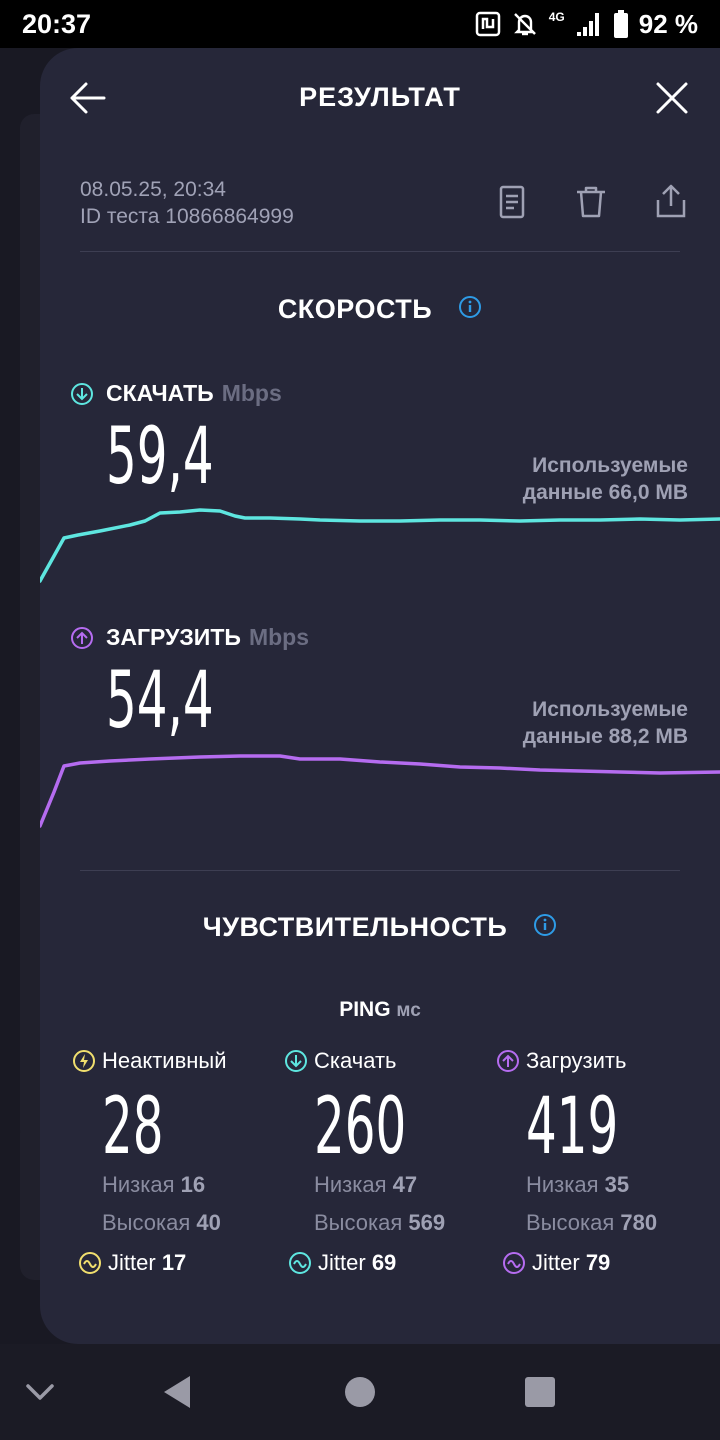 Image resolution: width=720 pixels, height=1440 pixels. I want to click on nfc-icon, so click(487, 24).